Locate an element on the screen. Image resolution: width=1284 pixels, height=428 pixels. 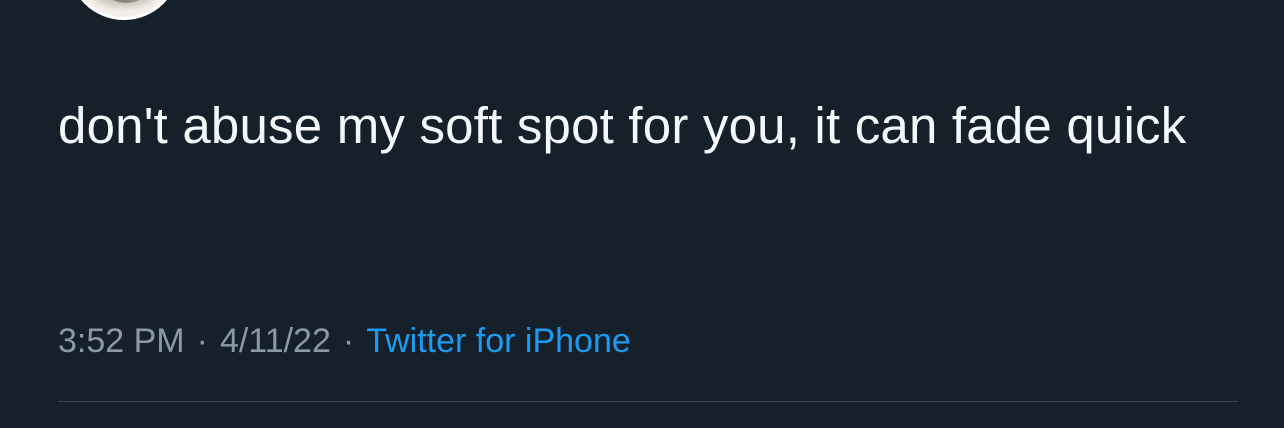
avatar is located at coordinates (124, 10).